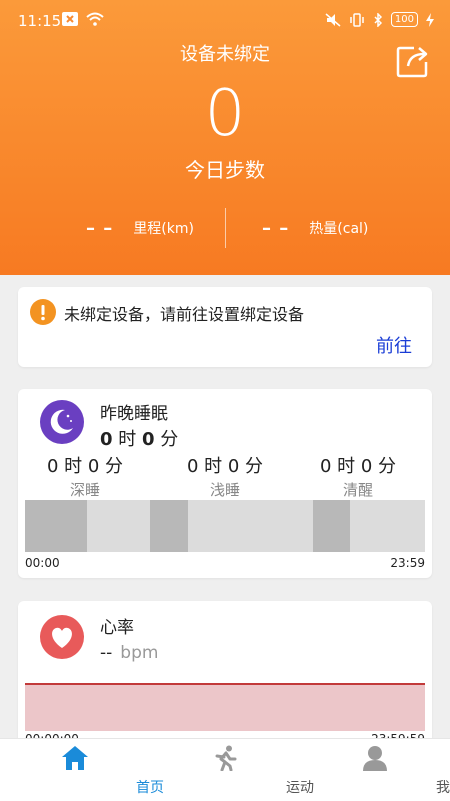 The height and width of the screenshot is (801, 450). I want to click on battery-level: 100, so click(404, 19).